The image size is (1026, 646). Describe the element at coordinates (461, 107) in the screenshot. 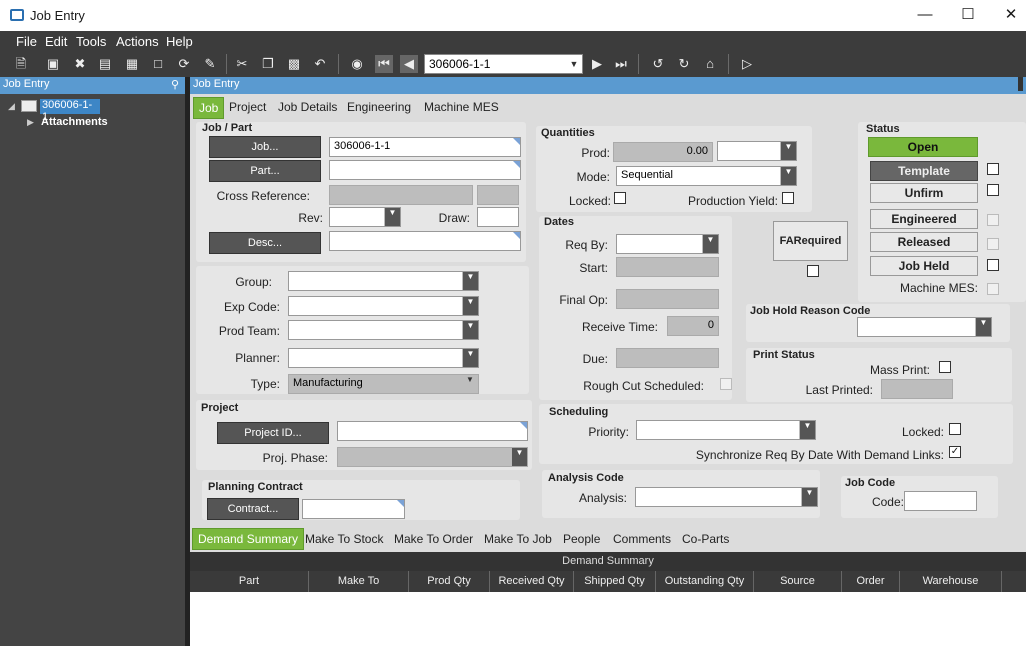

I see `tab-machine-mes: Machine MES` at that location.